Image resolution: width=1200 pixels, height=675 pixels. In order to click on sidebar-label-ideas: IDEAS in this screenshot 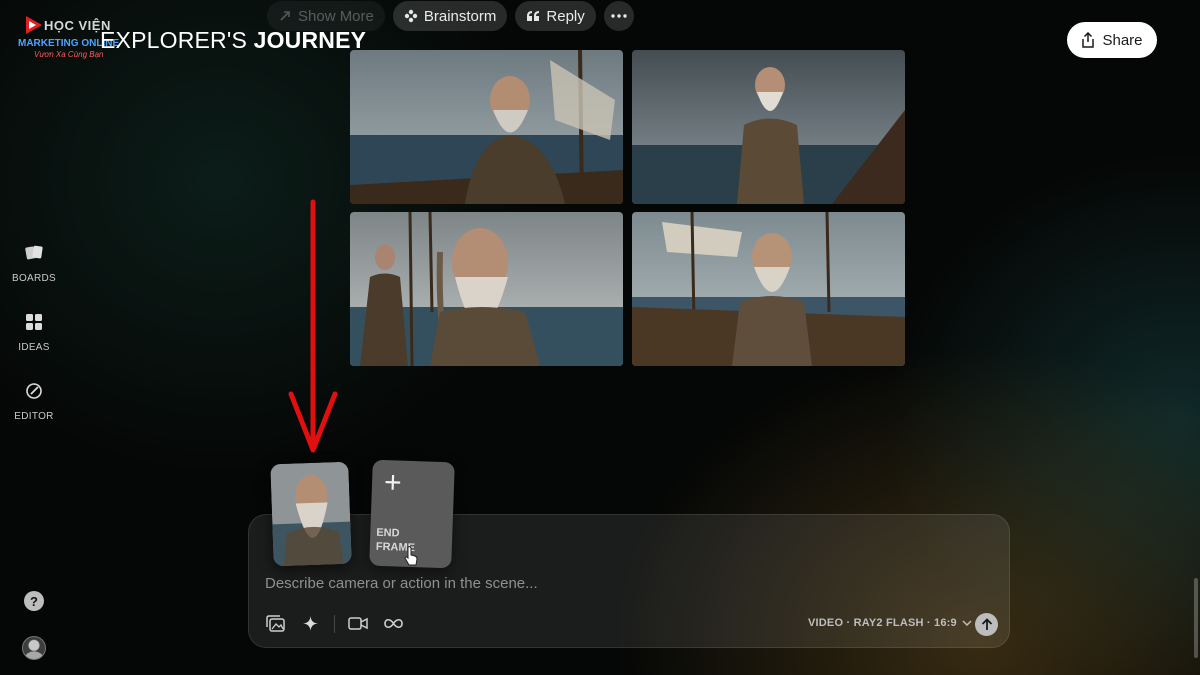, I will do `click(34, 347)`.